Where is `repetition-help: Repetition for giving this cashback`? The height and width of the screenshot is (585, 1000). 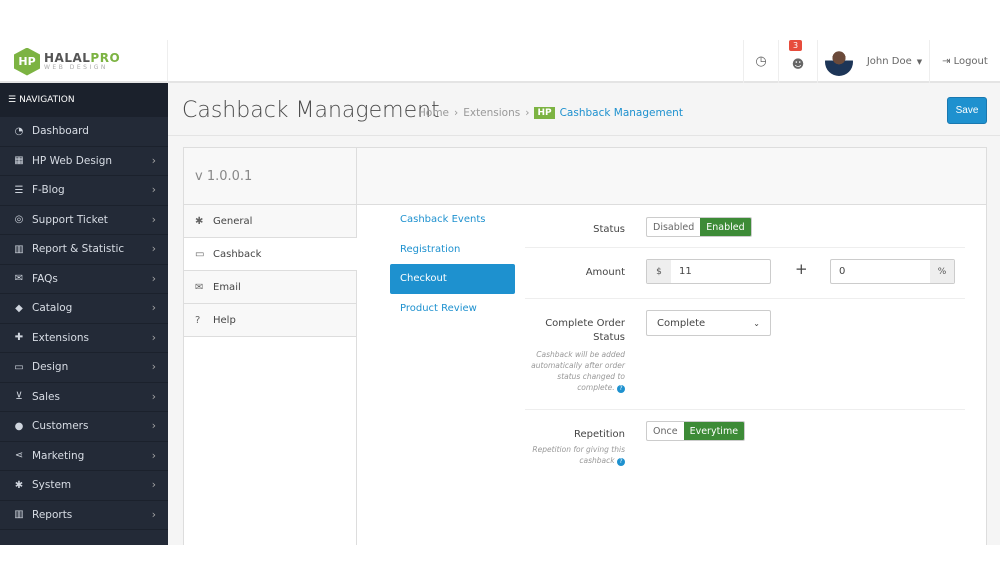
repetition-help: Repetition for giving this cashback is located at coordinates (578, 455).